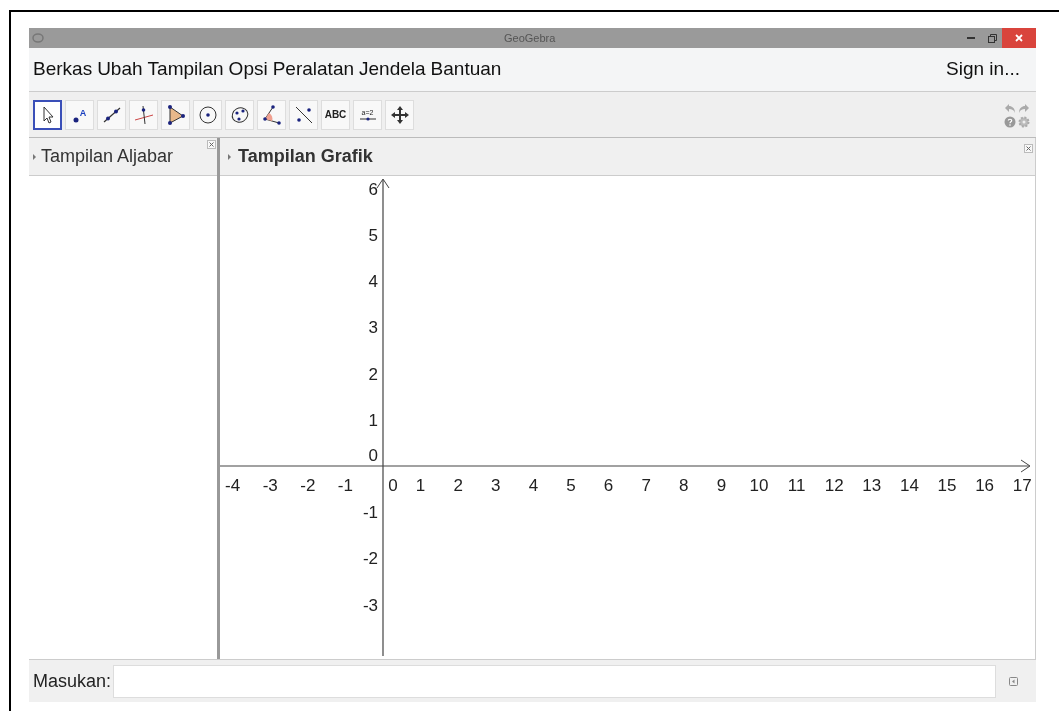  What do you see at coordinates (120, 69) in the screenshot?
I see `menu-item: Ubah` at bounding box center [120, 69].